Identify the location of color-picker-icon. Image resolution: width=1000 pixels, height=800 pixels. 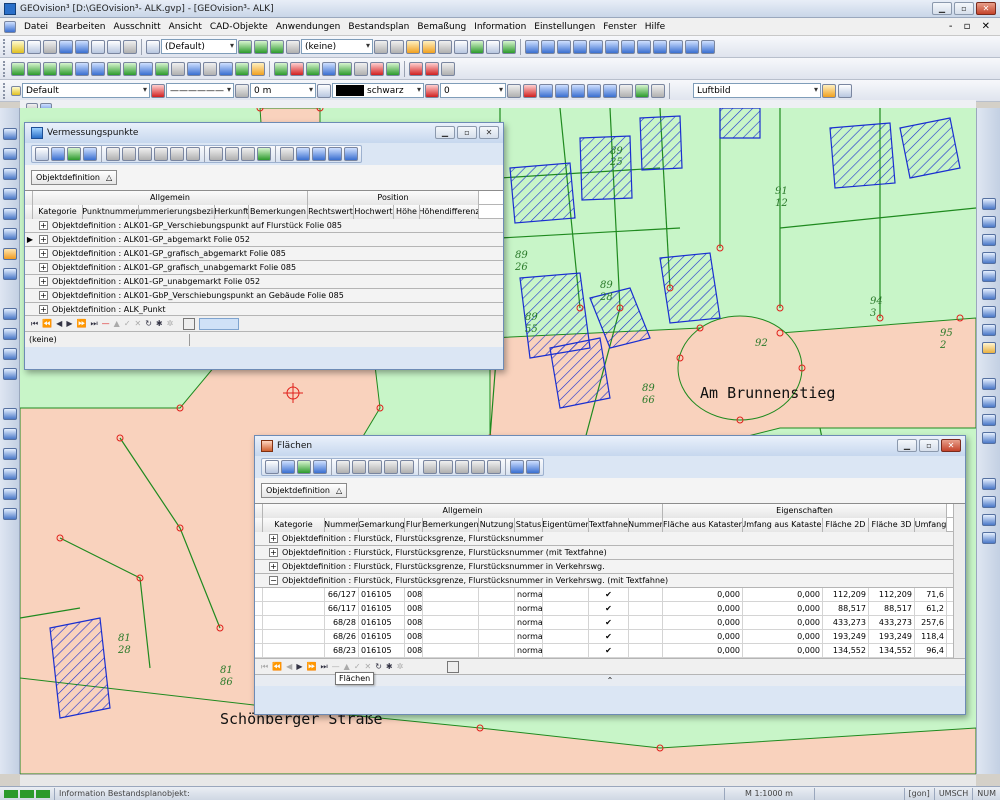
(324, 90).